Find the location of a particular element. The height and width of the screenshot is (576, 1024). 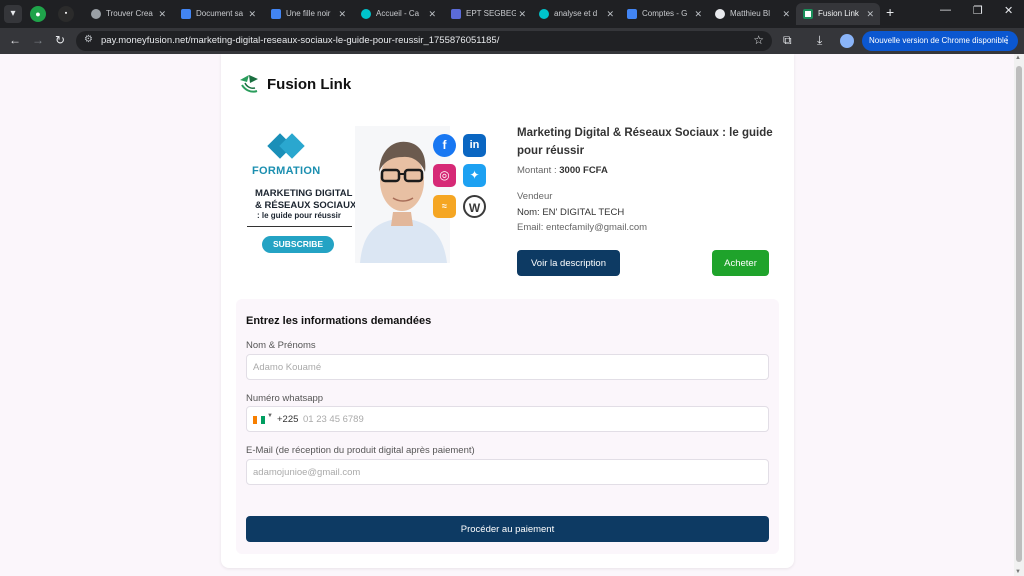

banner-title: MARKETING DIGITAL is located at coordinates (304, 193).